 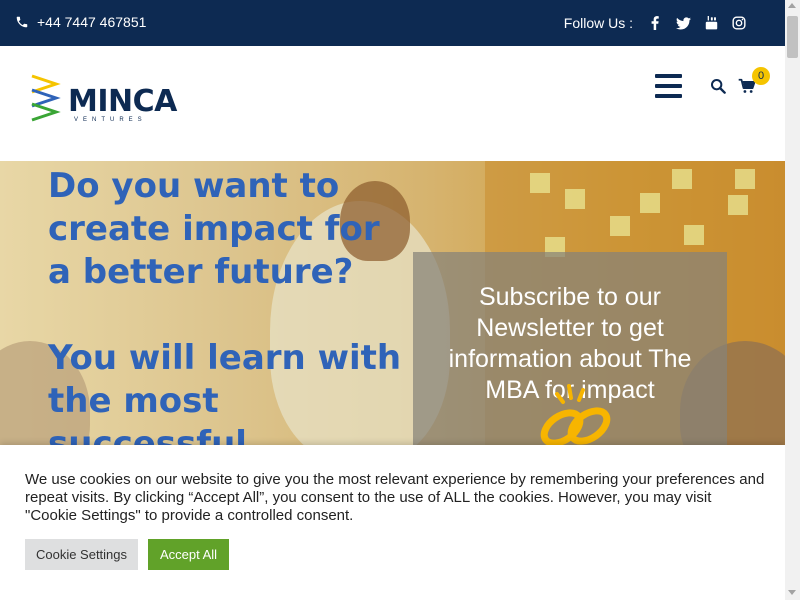 I want to click on accept-all-button: Accept All, so click(x=188, y=554).